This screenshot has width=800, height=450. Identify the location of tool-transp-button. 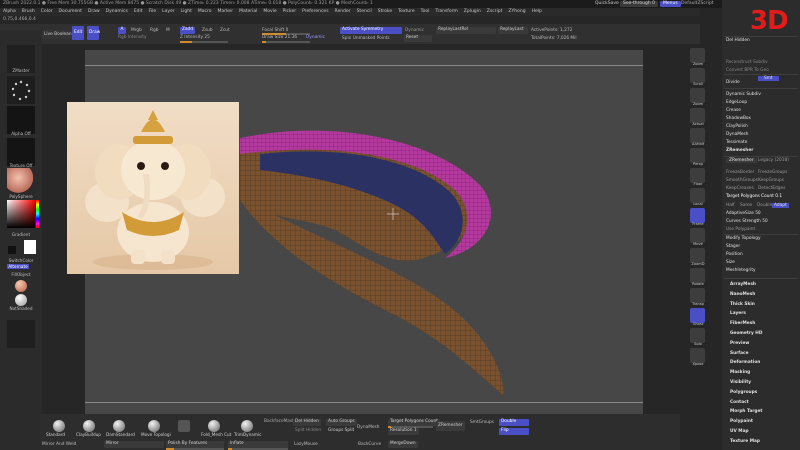
(697, 295).